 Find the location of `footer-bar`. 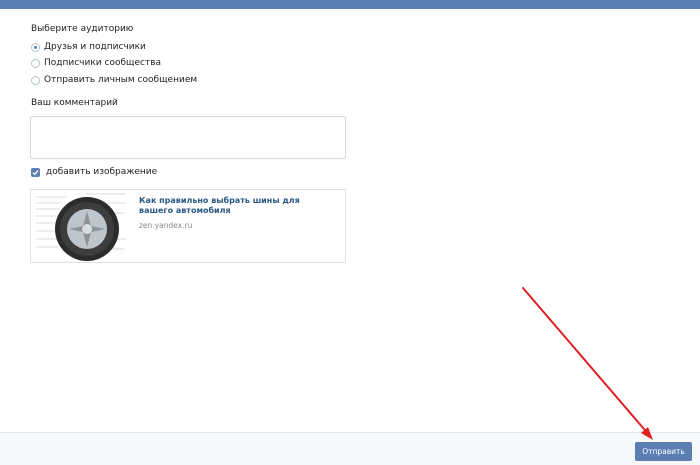

footer-bar is located at coordinates (350, 448).